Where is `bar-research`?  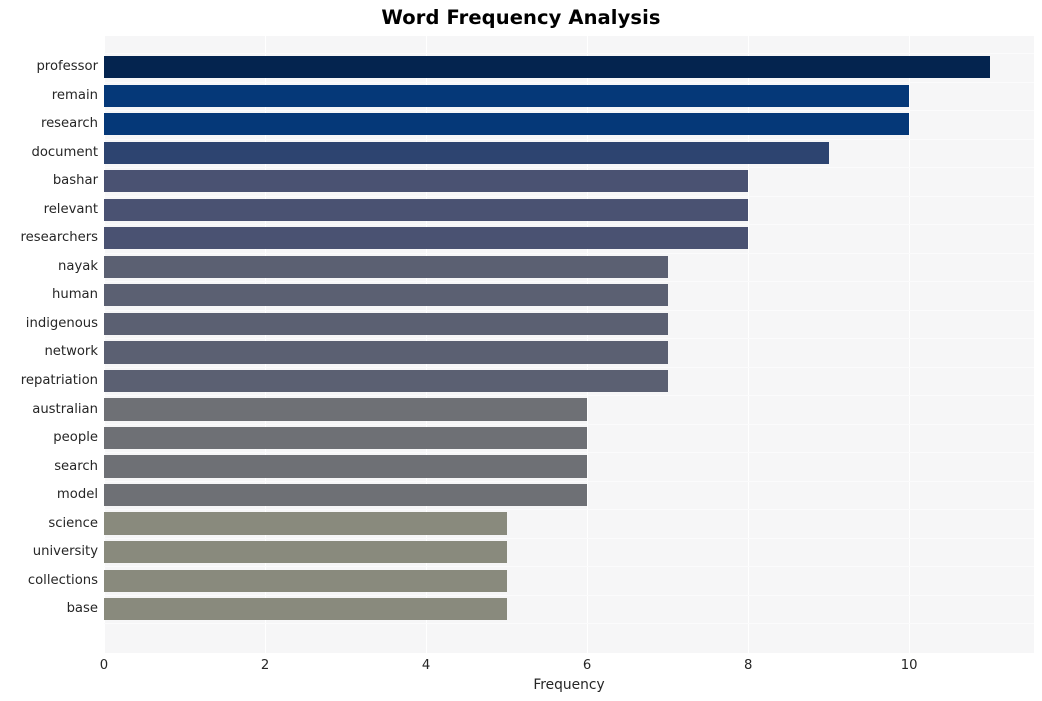 bar-research is located at coordinates (507, 124).